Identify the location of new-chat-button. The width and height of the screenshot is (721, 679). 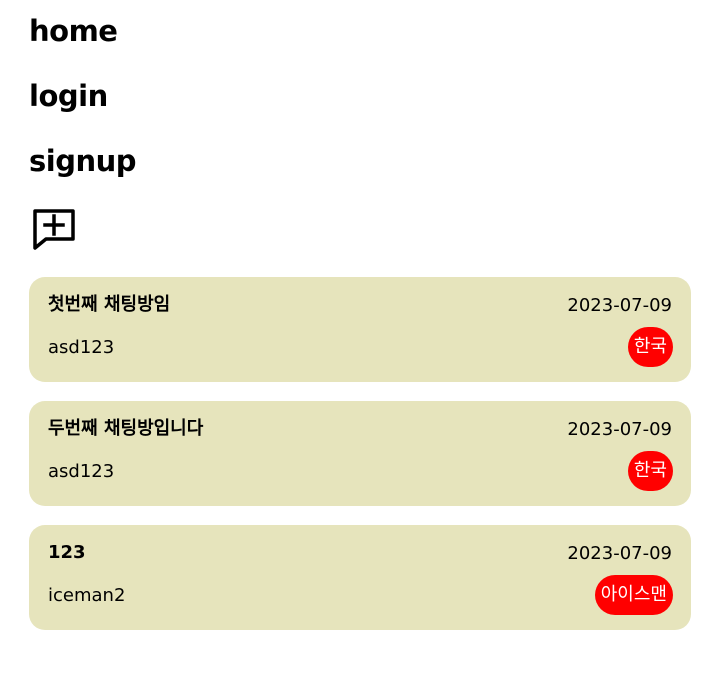
(54, 229).